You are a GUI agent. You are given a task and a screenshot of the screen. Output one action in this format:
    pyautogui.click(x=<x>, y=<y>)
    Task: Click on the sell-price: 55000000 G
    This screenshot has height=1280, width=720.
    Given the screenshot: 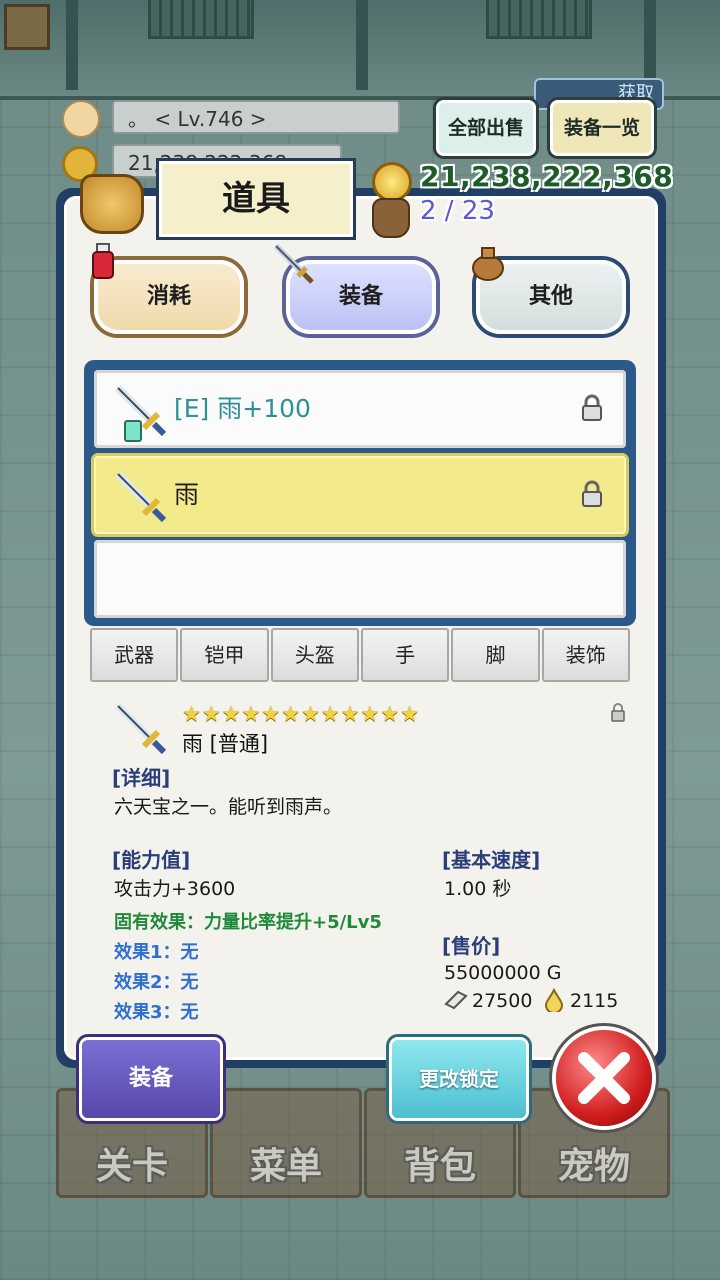 What is the action you would take?
    pyautogui.click(x=503, y=973)
    